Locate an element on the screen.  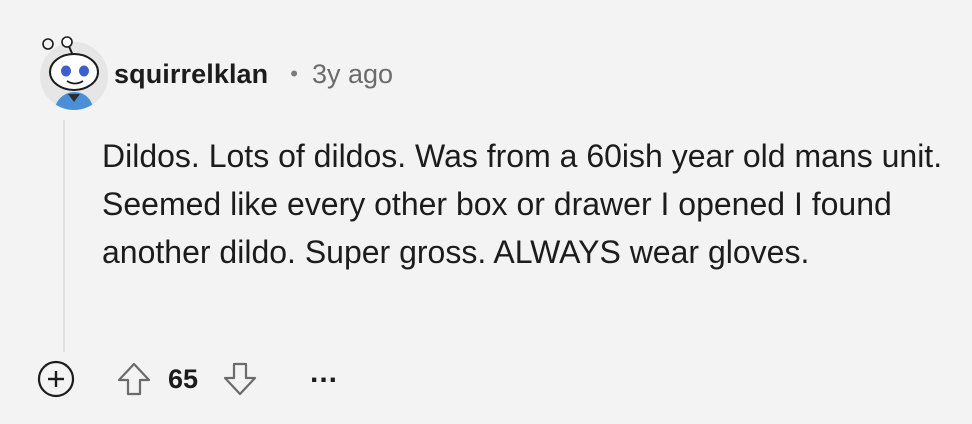
timestamp: 3y ago is located at coordinates (352, 74).